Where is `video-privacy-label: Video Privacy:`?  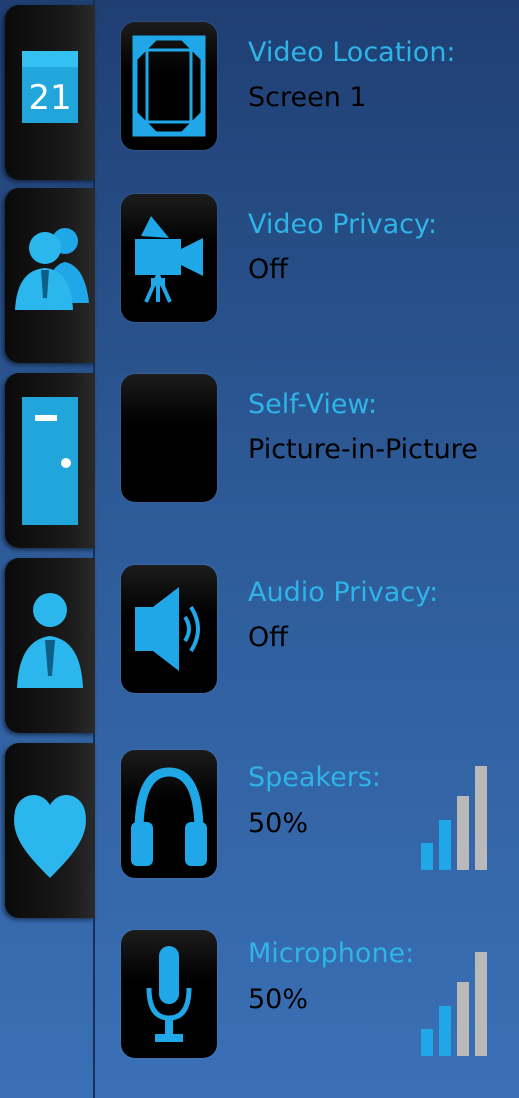 video-privacy-label: Video Privacy: is located at coordinates (343, 224).